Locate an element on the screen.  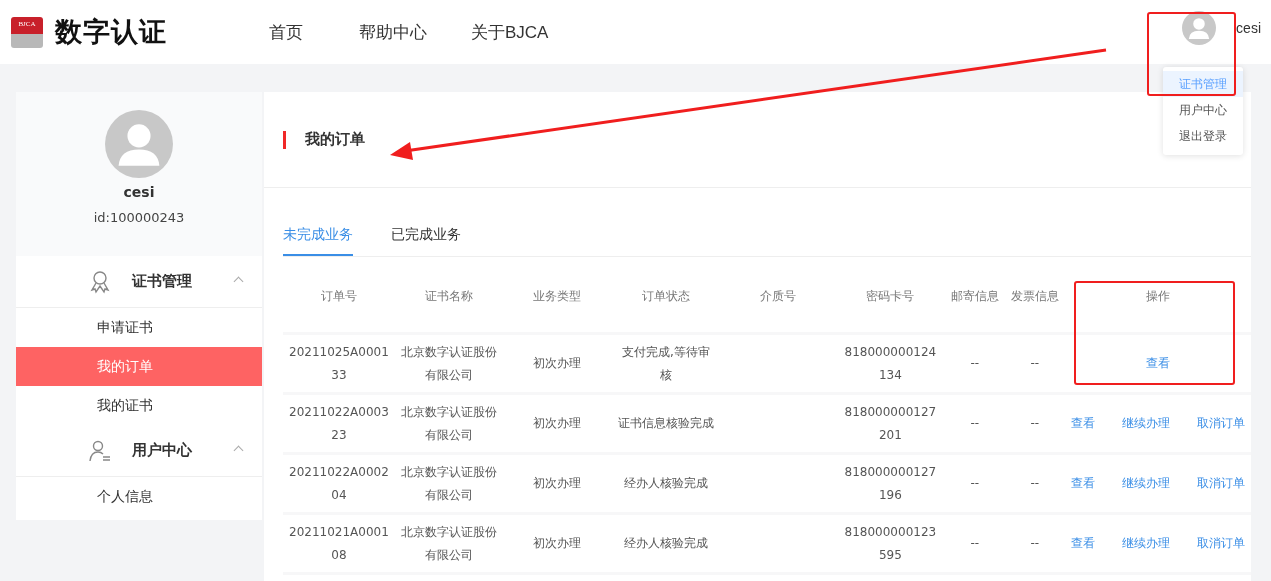
column-header: 业务类型 is located at coordinates (557, 295).